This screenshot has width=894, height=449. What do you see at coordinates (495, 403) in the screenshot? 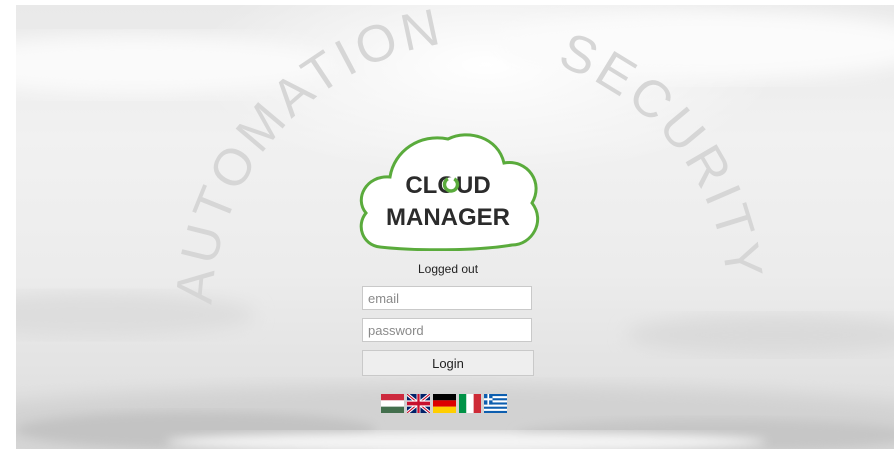
I see `greek-flag-icon` at bounding box center [495, 403].